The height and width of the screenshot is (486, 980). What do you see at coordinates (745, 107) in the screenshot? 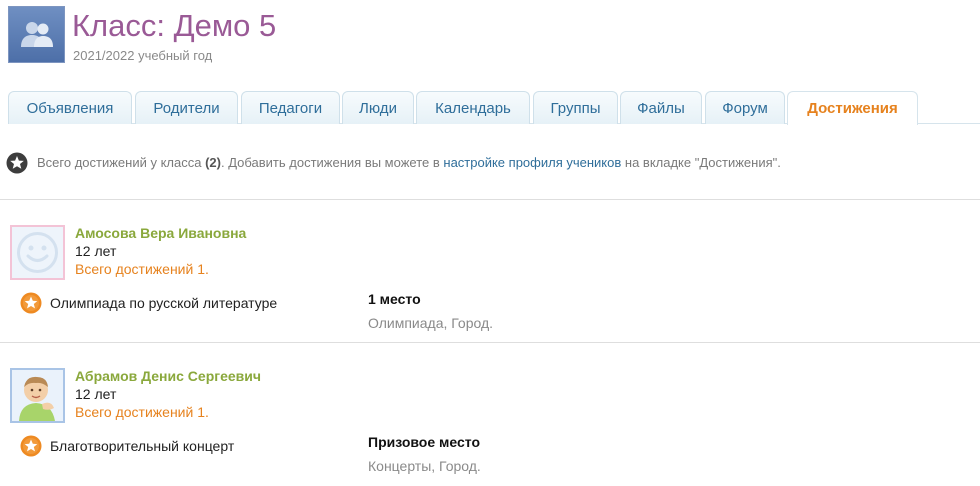
I see `tab-forum: Форум` at bounding box center [745, 107].